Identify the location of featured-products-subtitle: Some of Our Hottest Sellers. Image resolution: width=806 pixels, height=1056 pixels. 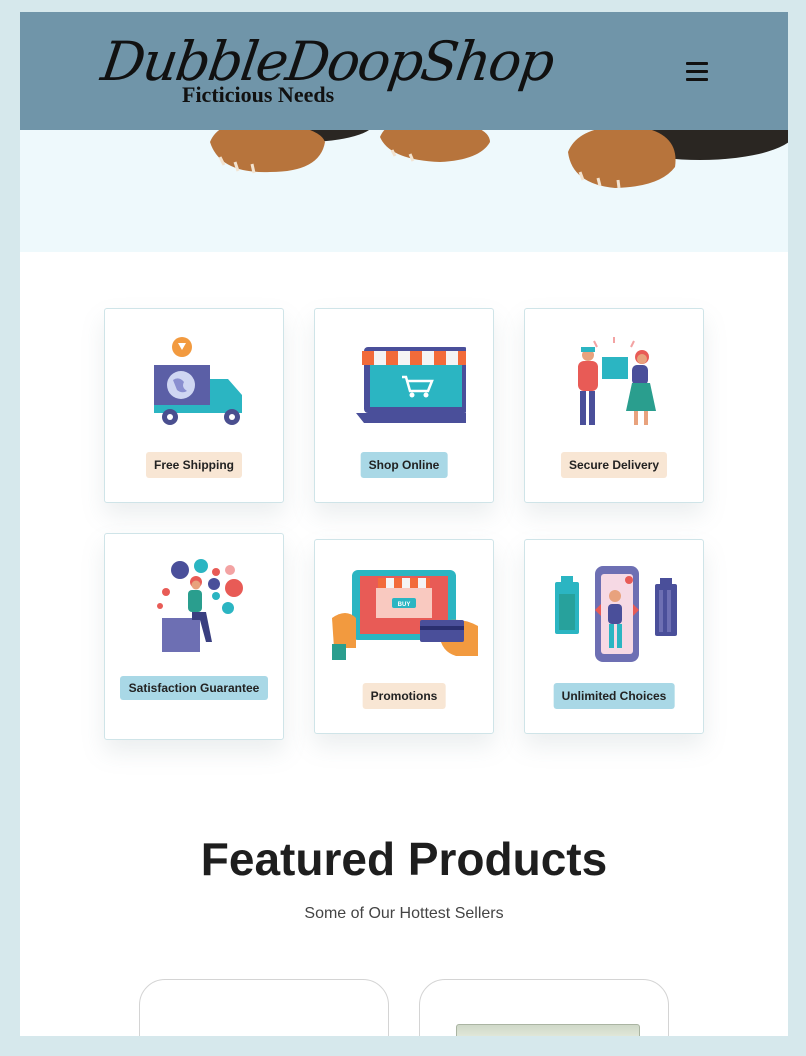
(404, 913).